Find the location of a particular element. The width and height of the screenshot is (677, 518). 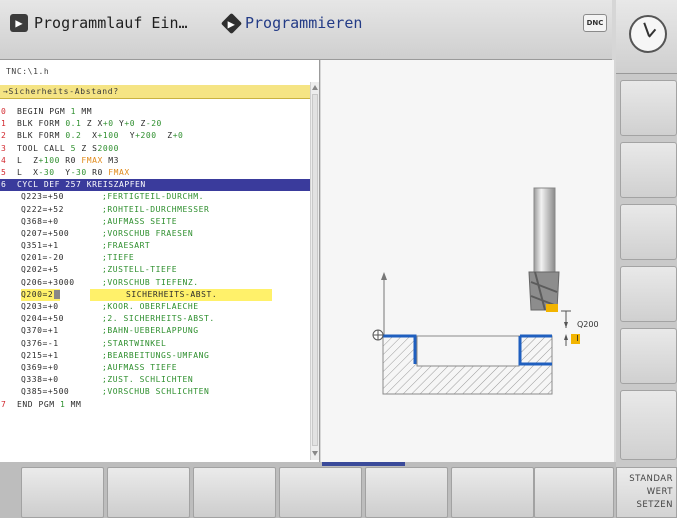

clock-icon is located at coordinates (648, 34).